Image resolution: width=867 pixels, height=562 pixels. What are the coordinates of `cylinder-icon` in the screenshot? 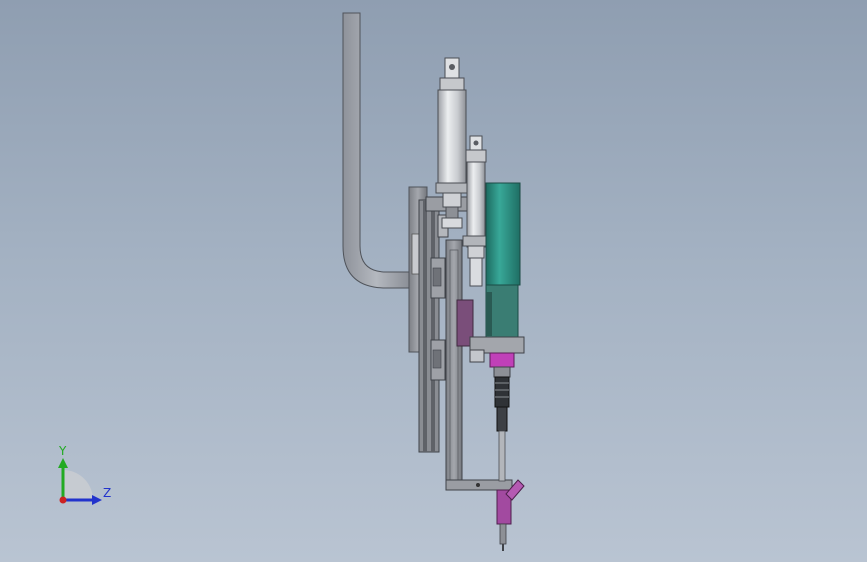 It's located at (476, 211).